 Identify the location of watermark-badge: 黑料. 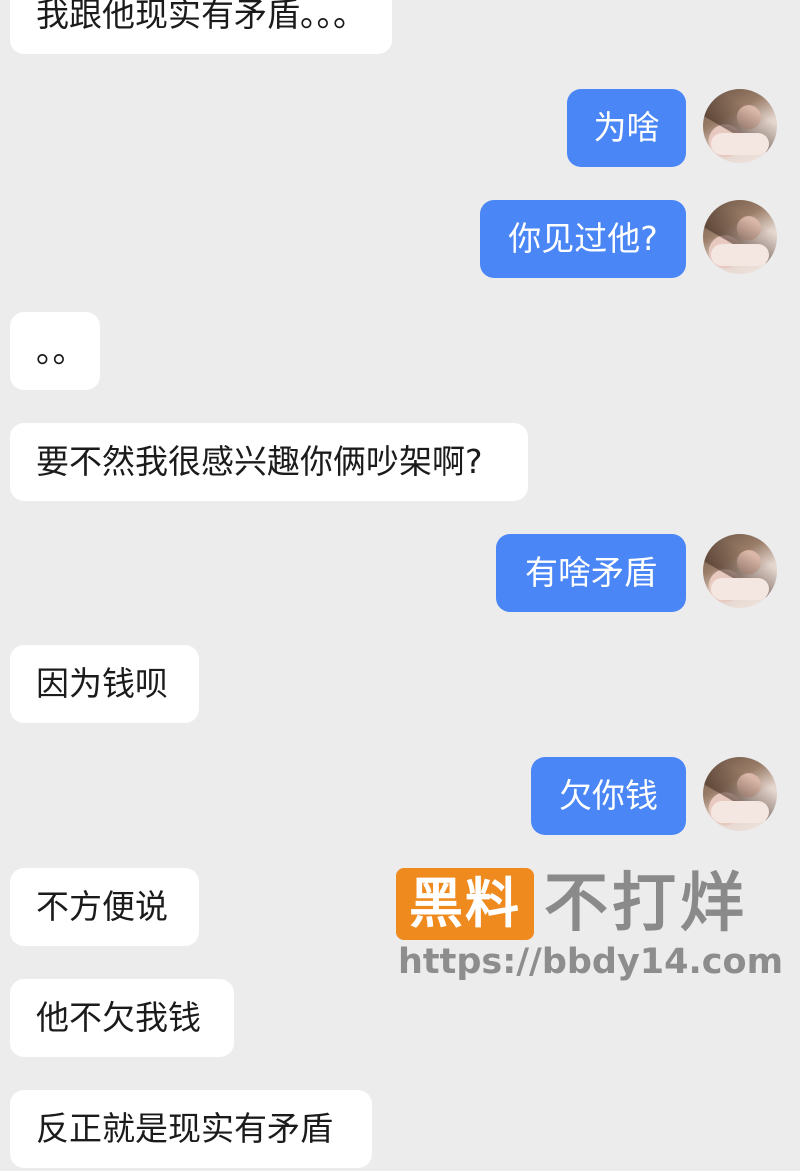
(465, 904).